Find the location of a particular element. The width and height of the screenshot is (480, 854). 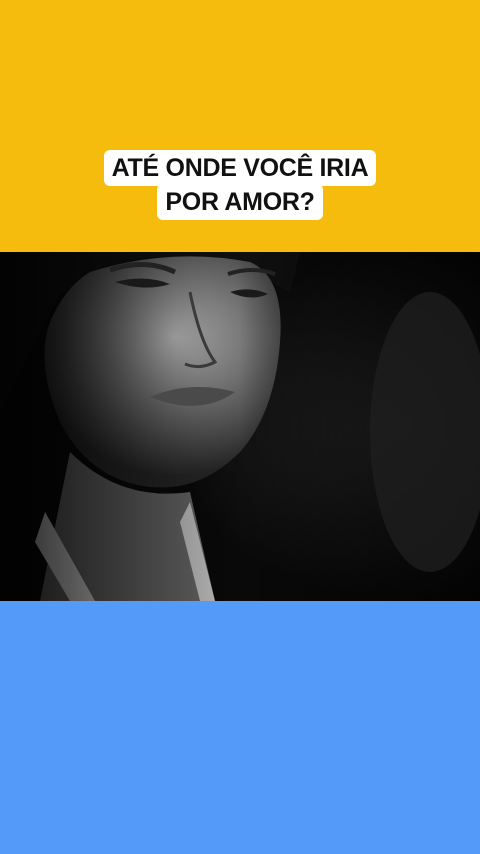

caption-overlay: ATÉ ONDE VOCÊ IRIA POR AMOR? is located at coordinates (240, 185).